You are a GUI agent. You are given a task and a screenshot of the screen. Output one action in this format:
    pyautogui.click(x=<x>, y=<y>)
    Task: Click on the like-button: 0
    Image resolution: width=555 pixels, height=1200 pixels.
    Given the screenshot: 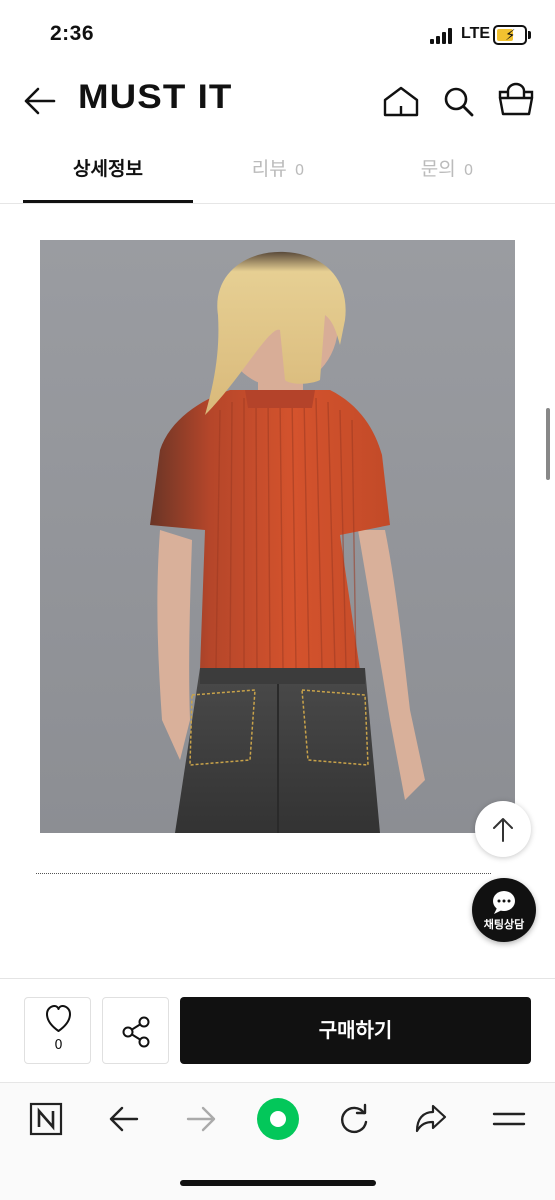 What is the action you would take?
    pyautogui.click(x=57, y=1030)
    